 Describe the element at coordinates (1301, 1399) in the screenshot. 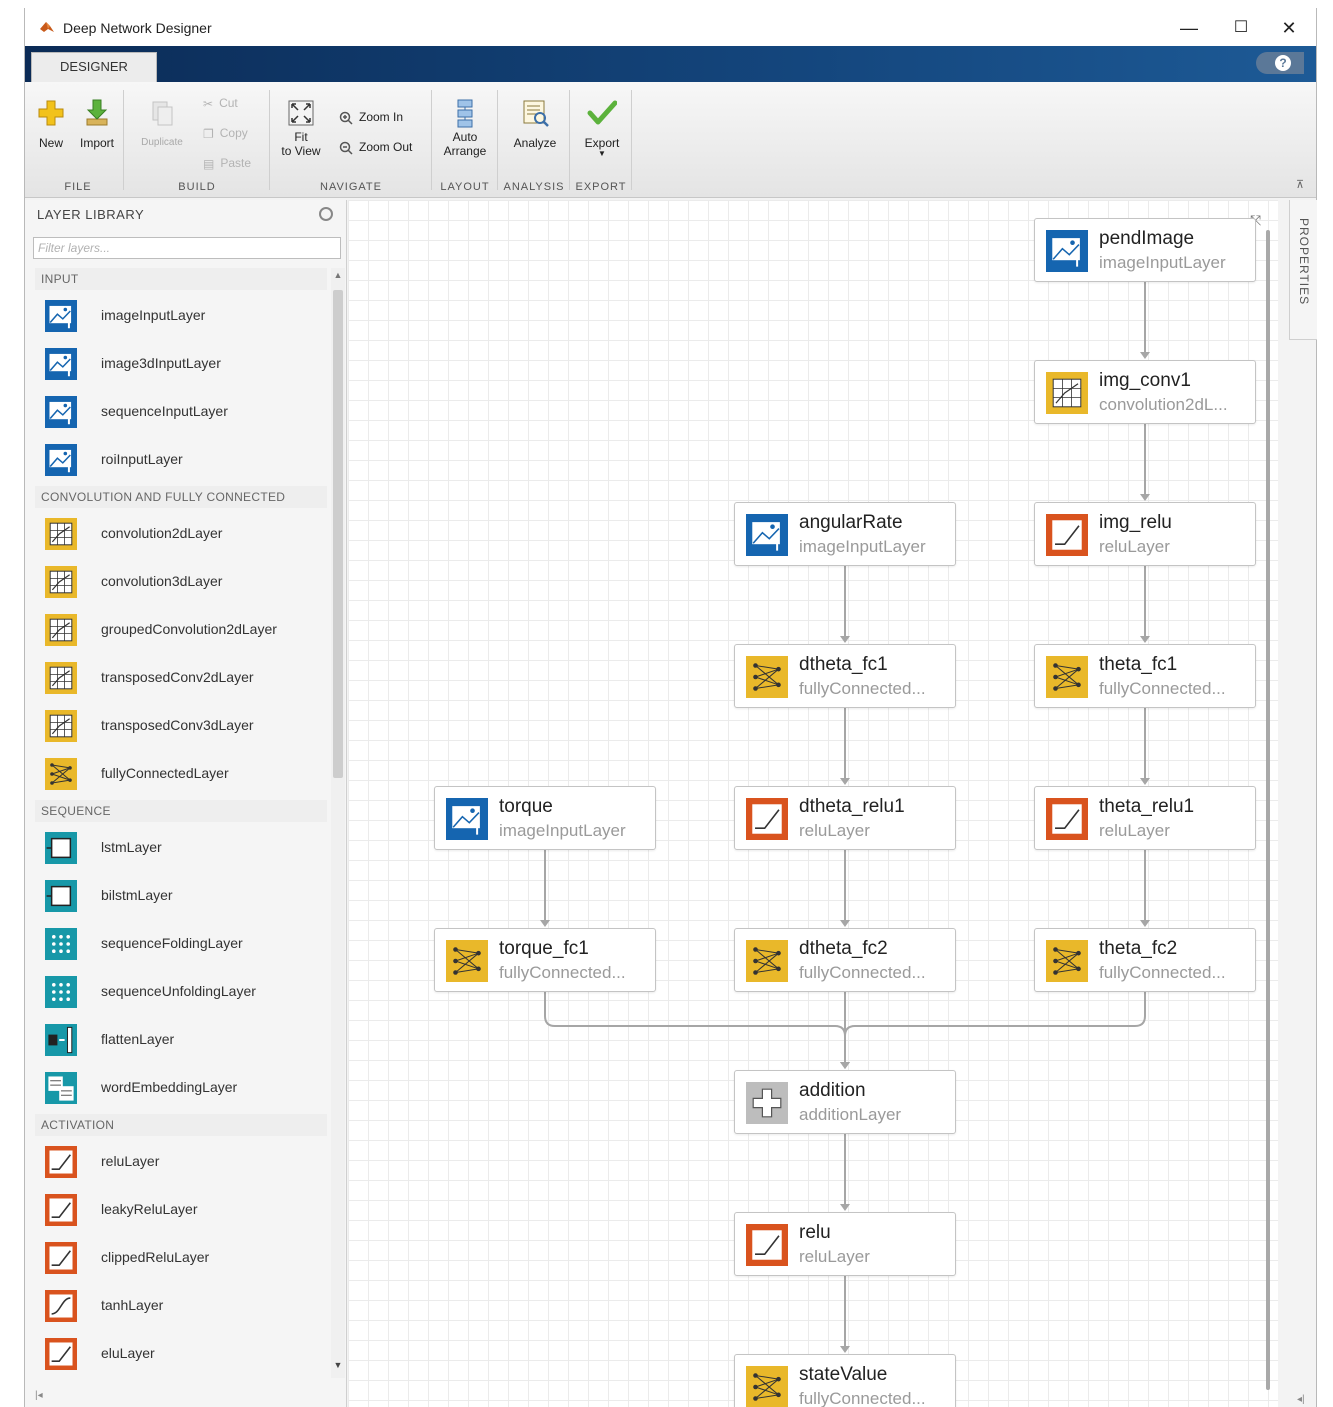

I see `collapse-right-icon: ◂|` at that location.